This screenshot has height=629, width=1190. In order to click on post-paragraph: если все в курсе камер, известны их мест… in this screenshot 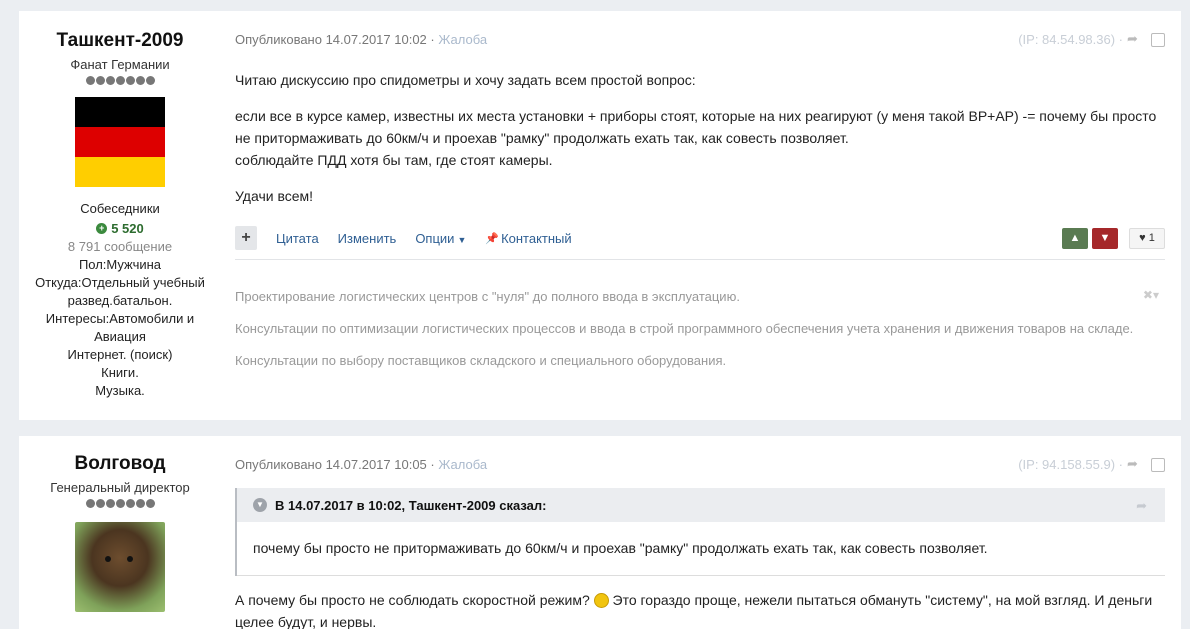, I will do `click(696, 138)`.